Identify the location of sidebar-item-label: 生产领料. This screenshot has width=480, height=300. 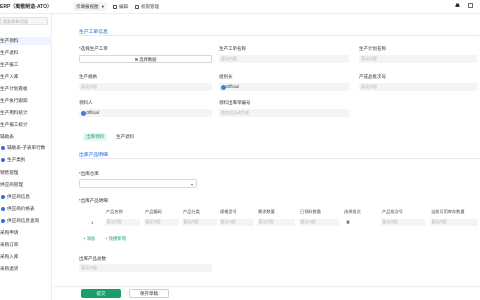
(9, 40).